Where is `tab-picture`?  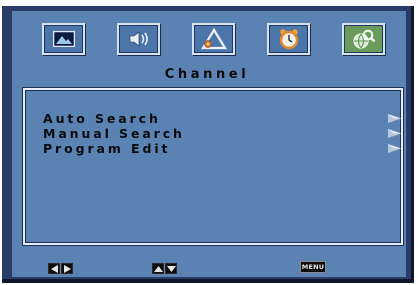 tab-picture is located at coordinates (63, 39).